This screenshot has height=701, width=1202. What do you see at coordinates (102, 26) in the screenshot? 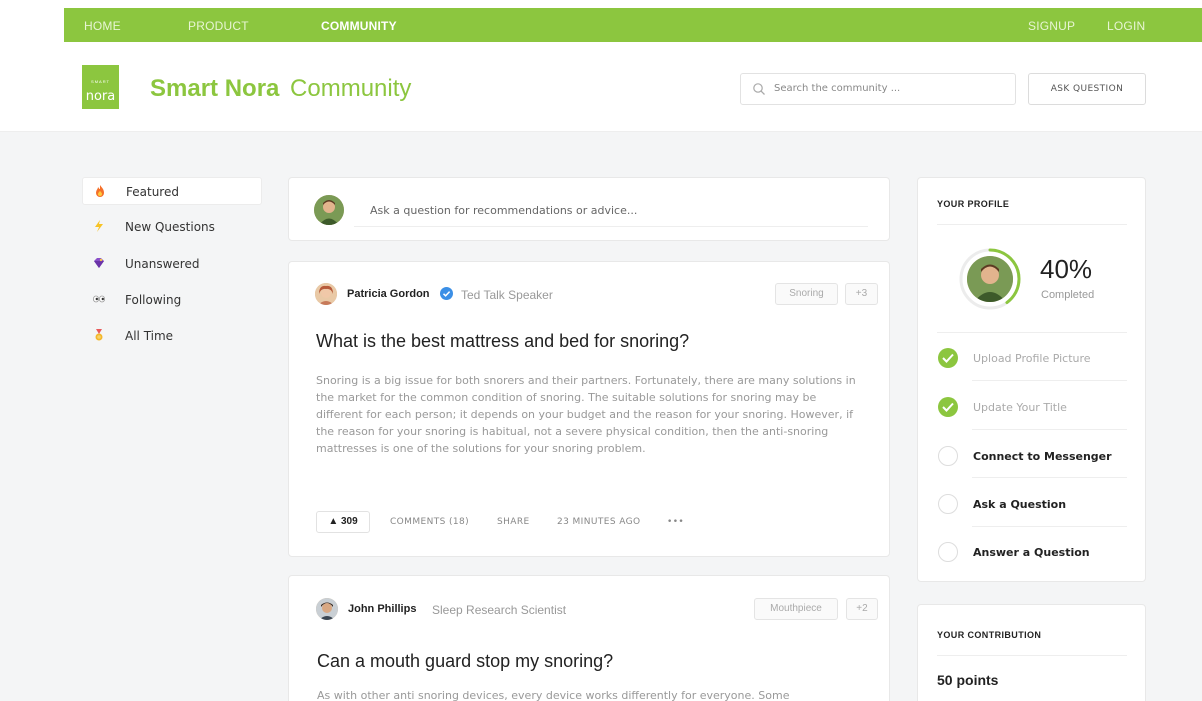
I see `nav-home-link: HOME` at bounding box center [102, 26].